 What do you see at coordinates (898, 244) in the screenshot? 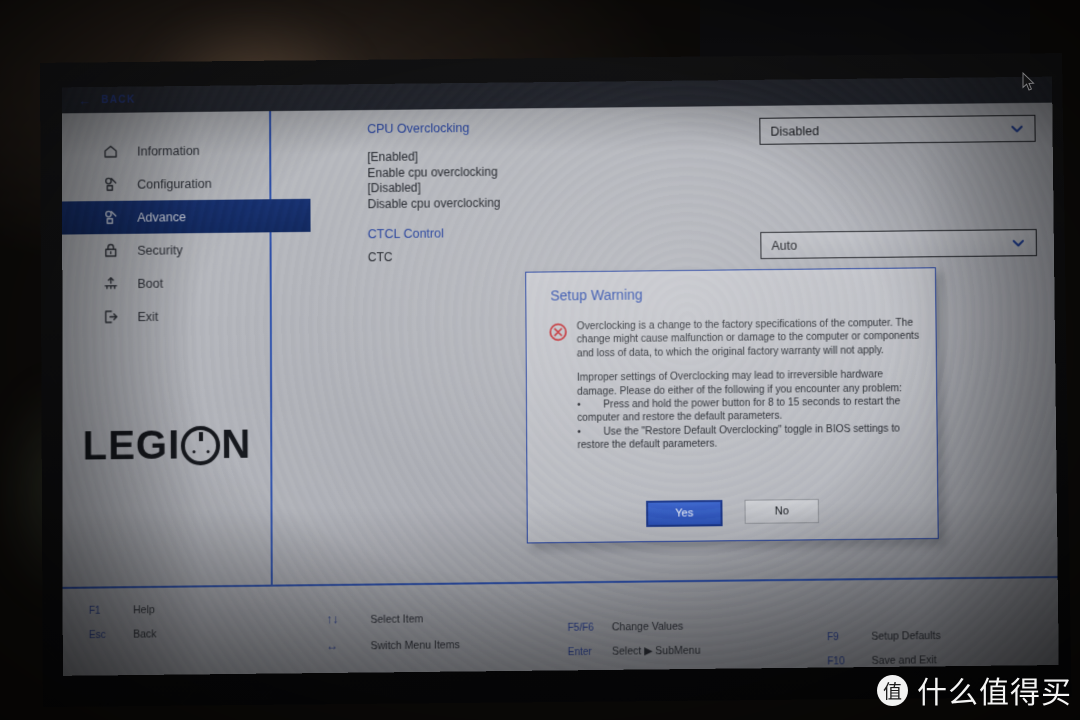
I see `ctcl-control-dropdown: Auto` at bounding box center [898, 244].